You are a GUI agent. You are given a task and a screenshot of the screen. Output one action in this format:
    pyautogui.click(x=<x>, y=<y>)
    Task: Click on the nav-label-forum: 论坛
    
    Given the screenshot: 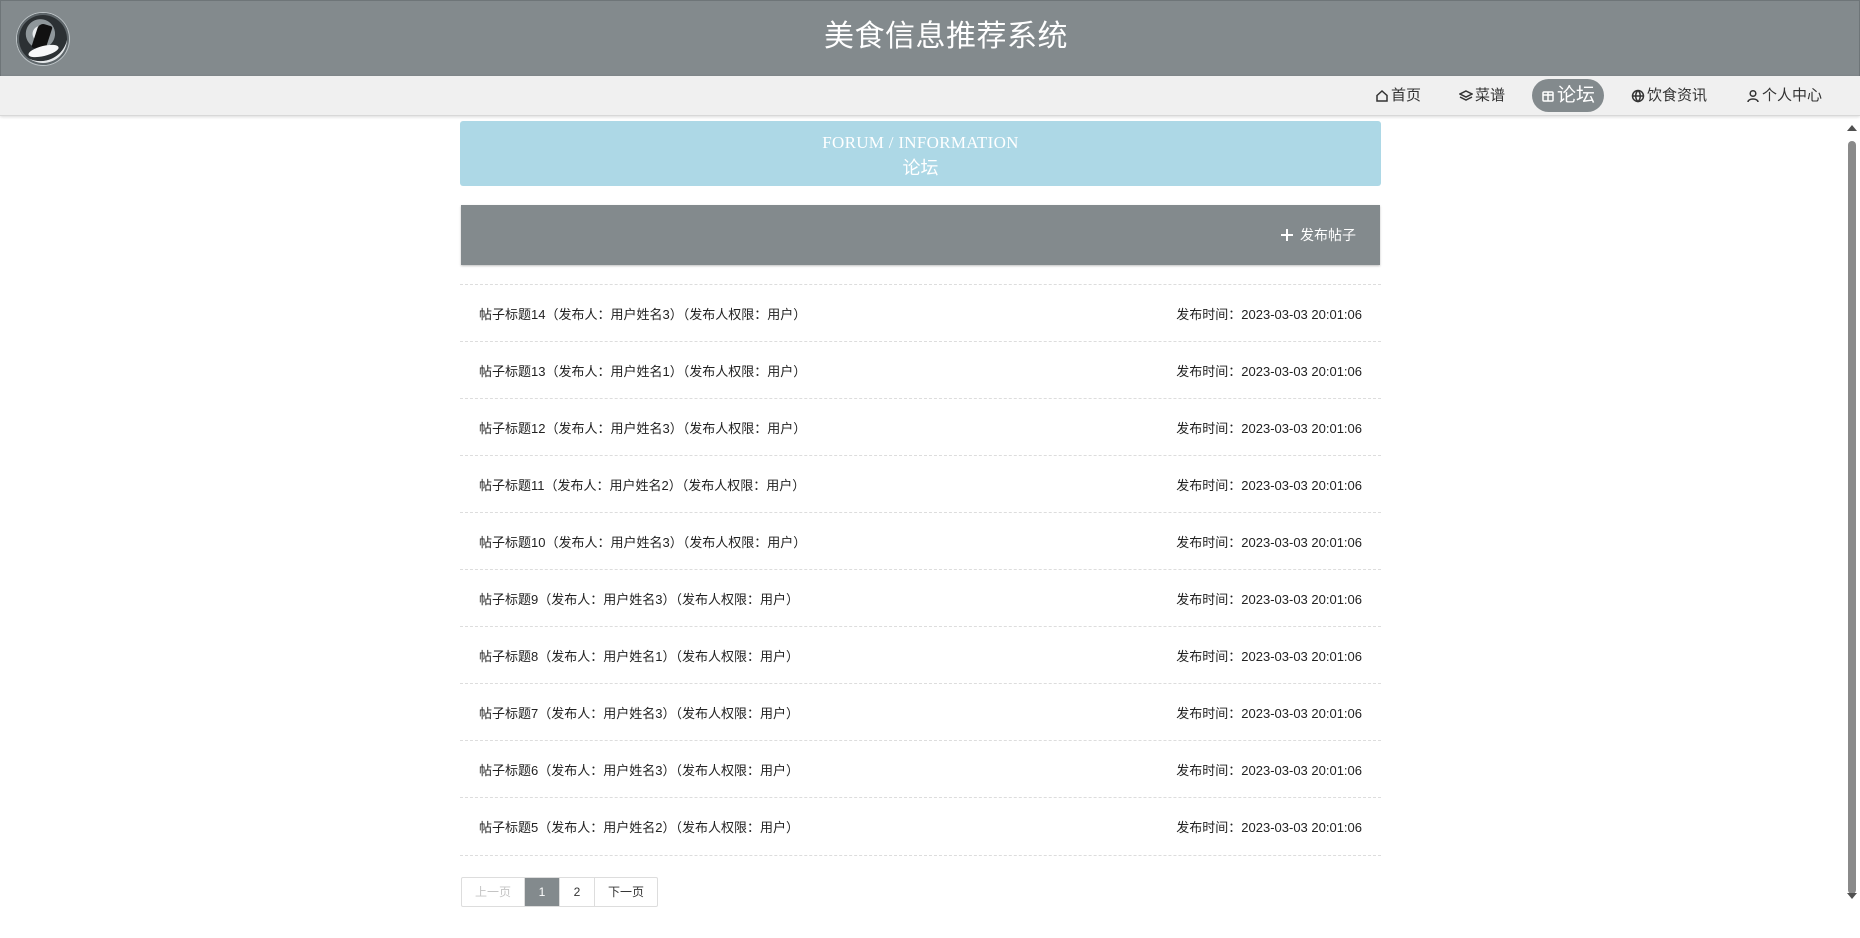 What is the action you would take?
    pyautogui.click(x=1576, y=95)
    